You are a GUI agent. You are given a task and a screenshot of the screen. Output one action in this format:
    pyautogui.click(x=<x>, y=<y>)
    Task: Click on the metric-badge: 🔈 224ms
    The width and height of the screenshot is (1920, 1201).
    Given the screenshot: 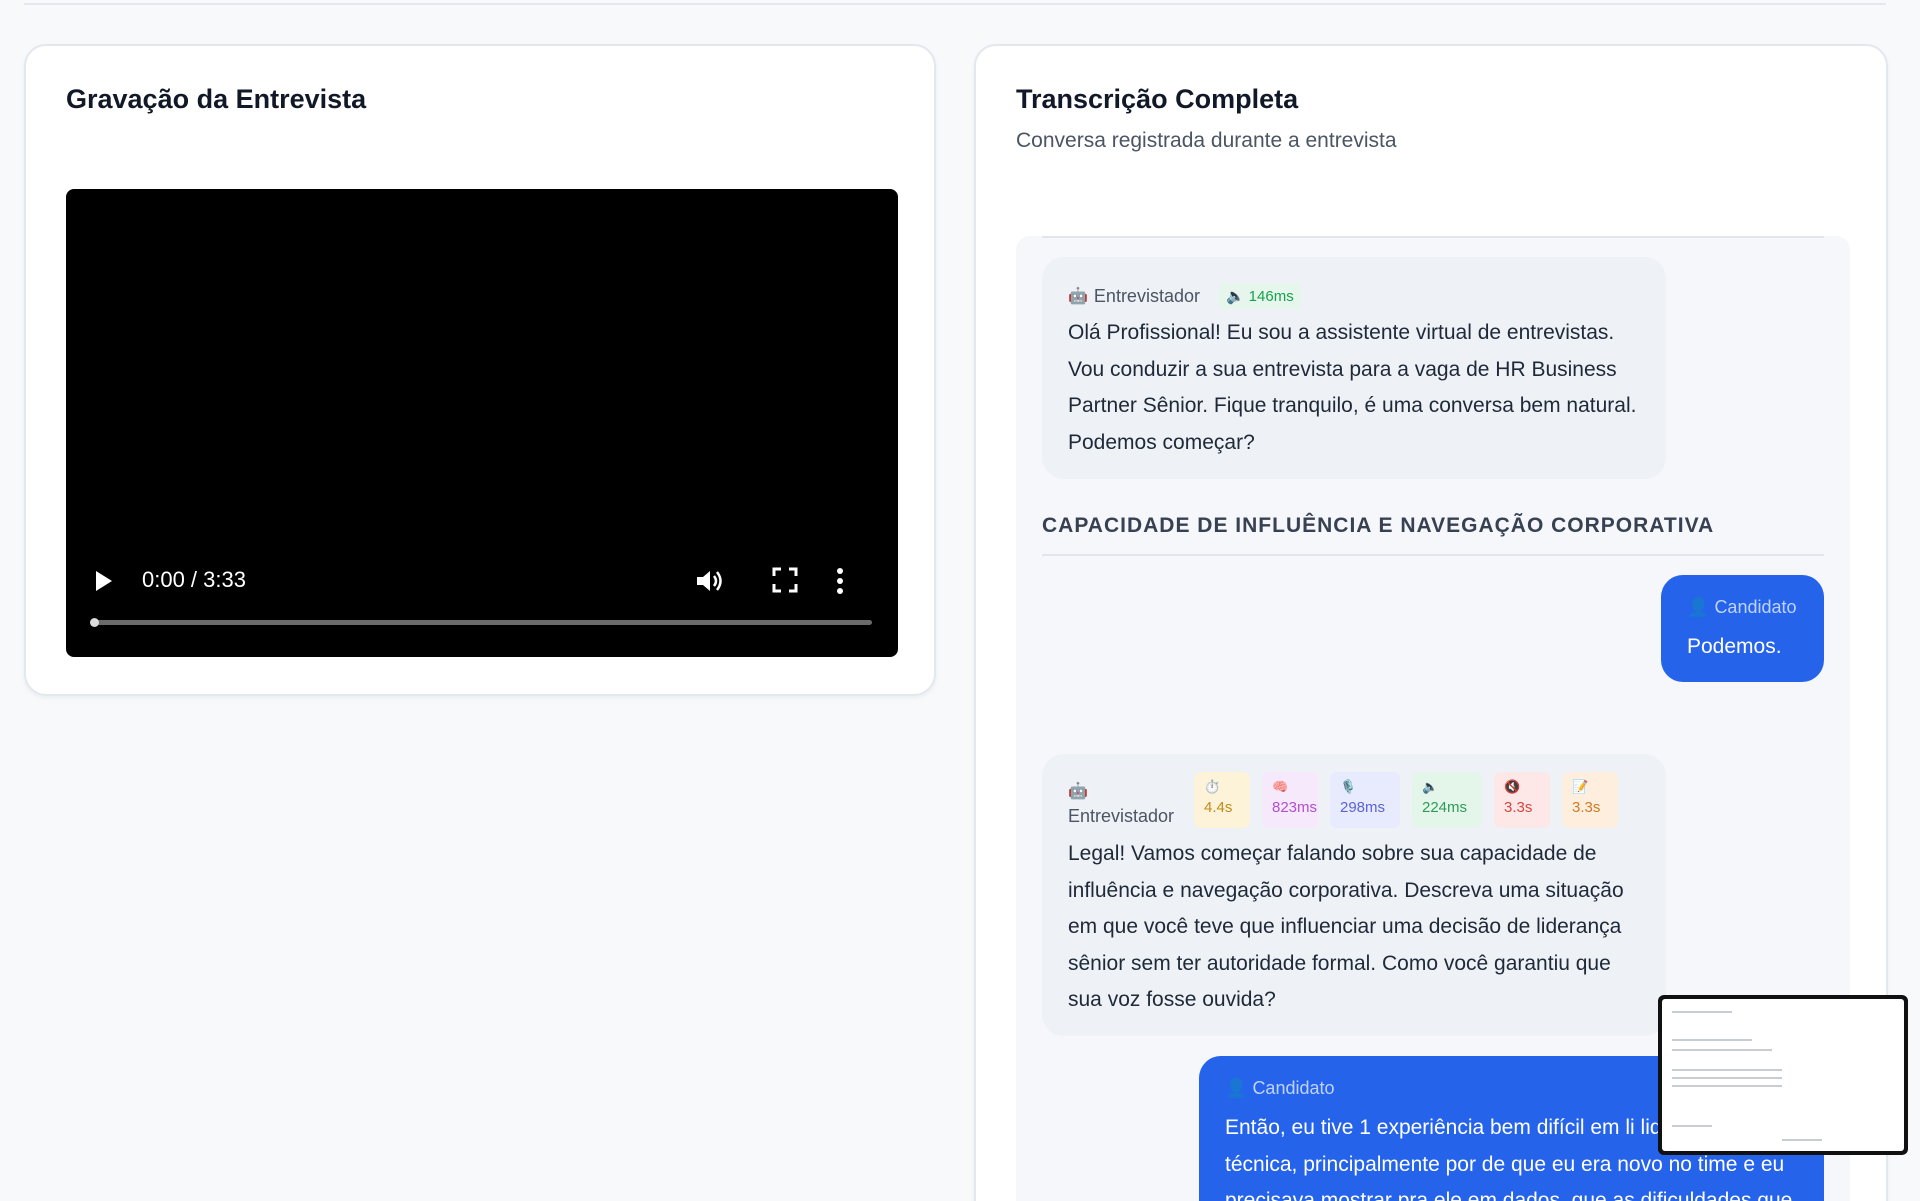 What is the action you would take?
    pyautogui.click(x=1447, y=800)
    